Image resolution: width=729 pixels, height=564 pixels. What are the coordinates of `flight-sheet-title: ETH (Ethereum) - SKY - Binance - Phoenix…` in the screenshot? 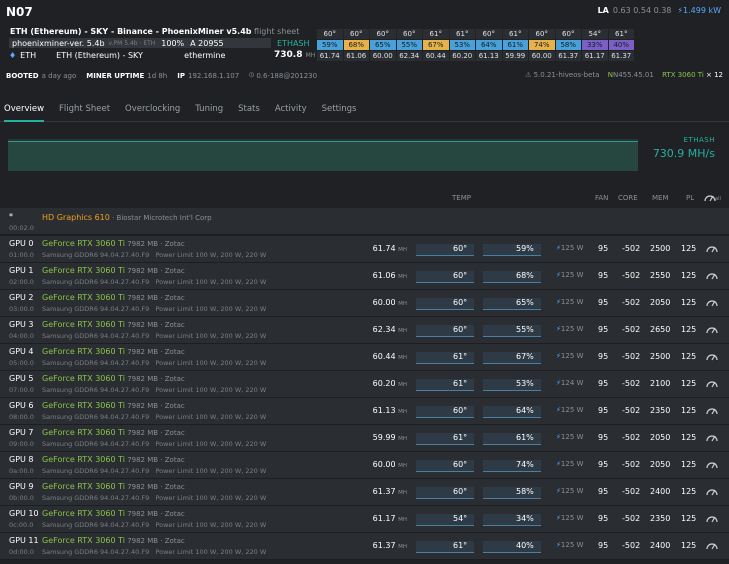 It's located at (154, 31).